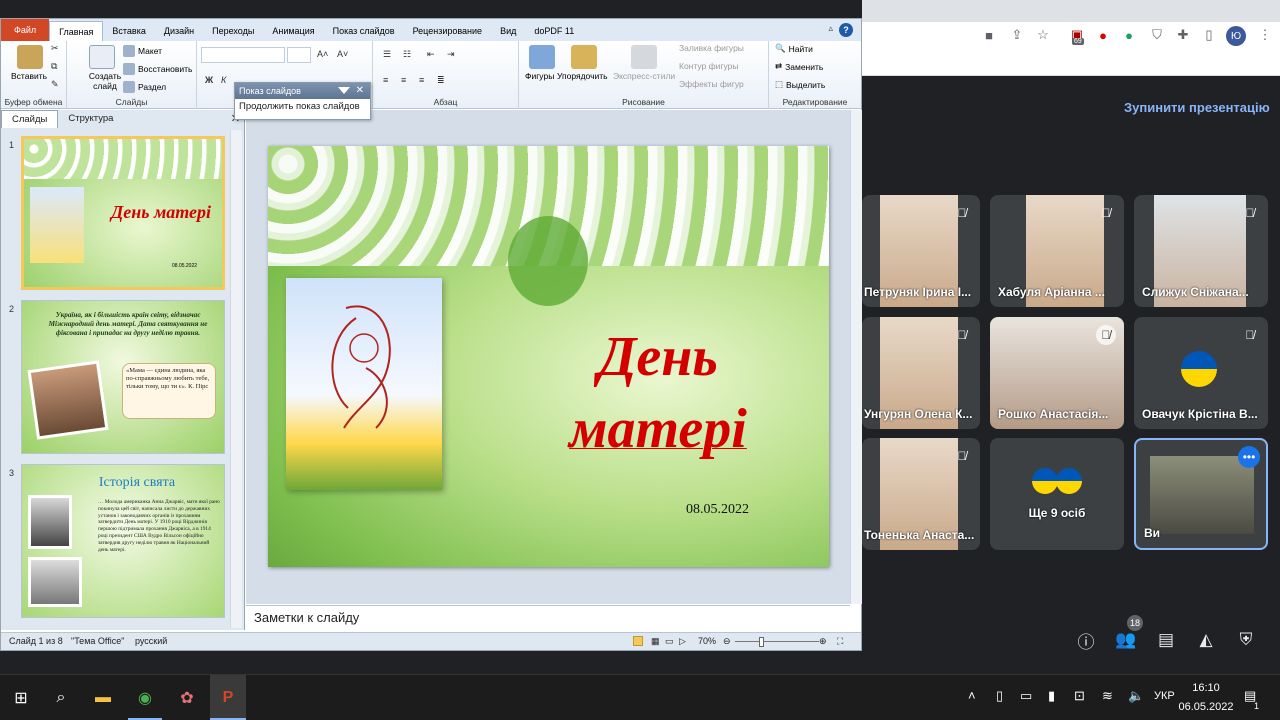 The image size is (1280, 720). I want to click on cut-icon: ✂, so click(55, 48).